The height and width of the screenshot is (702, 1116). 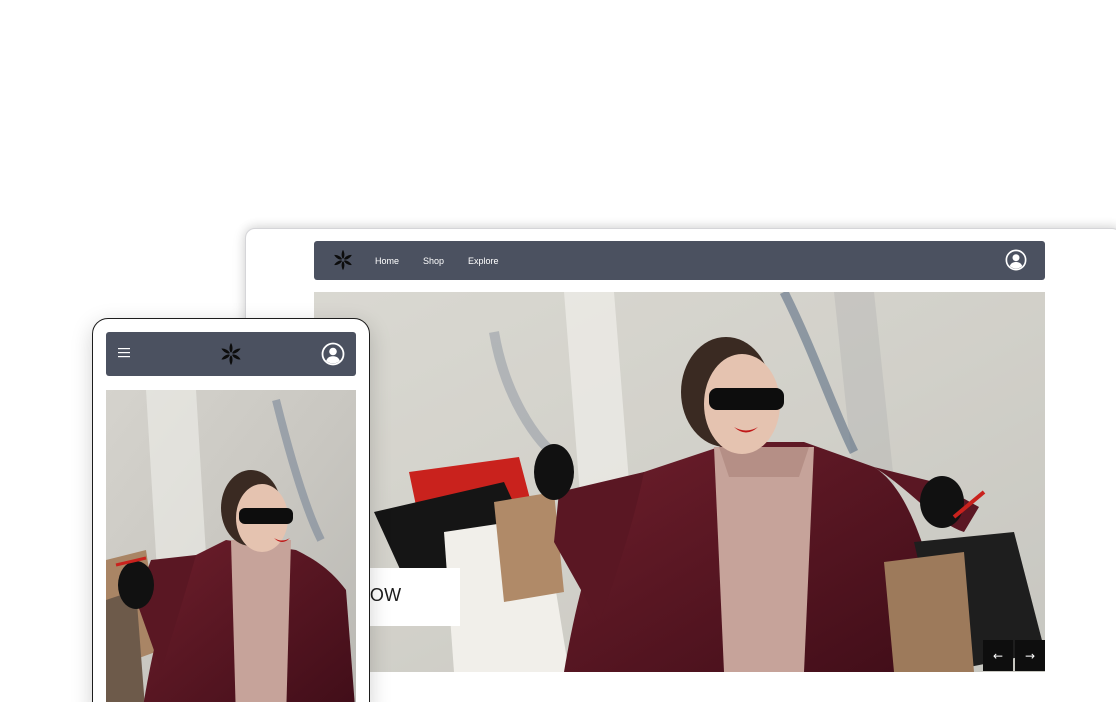 I want to click on nav-link-explore: Explore, so click(x=483, y=261).